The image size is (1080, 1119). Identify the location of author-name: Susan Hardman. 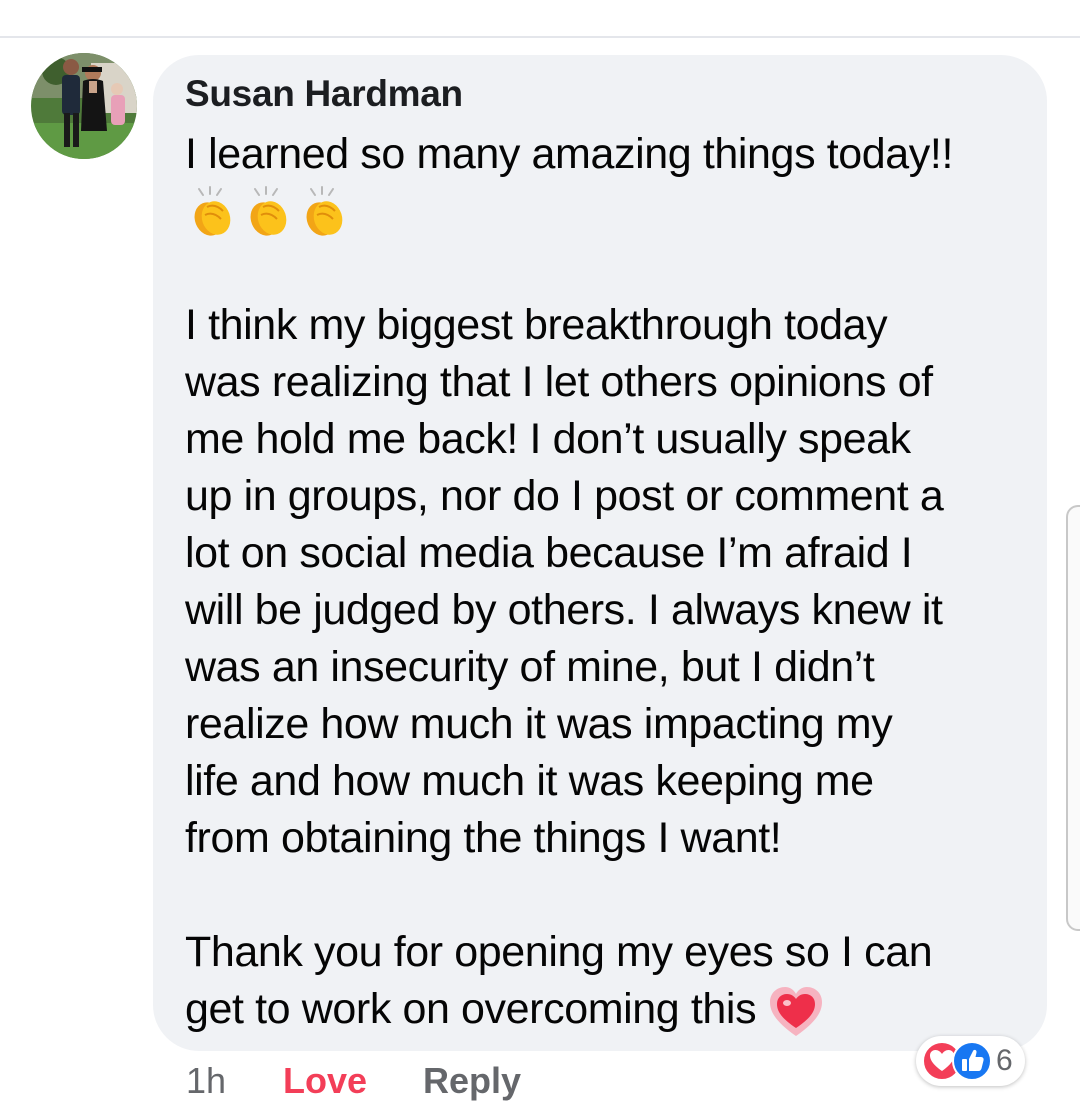
(324, 94).